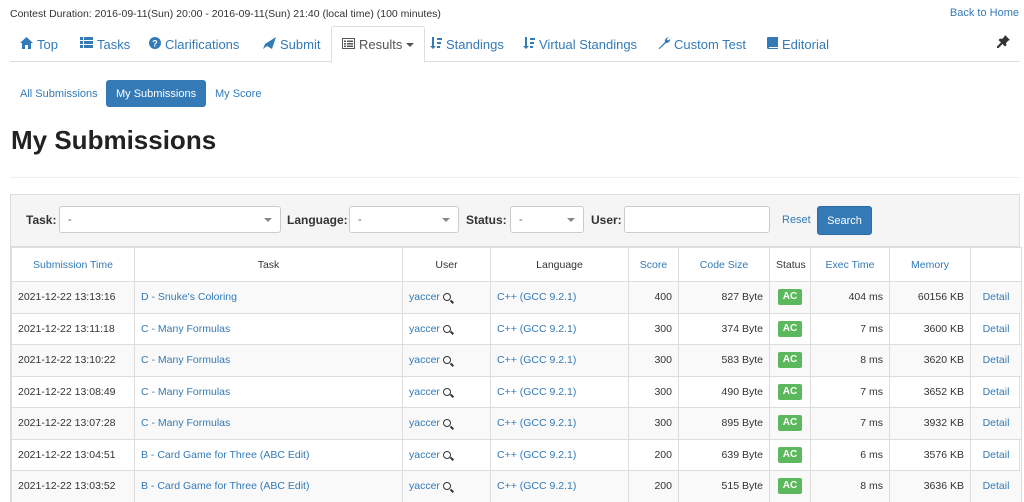  I want to click on search-button: Search, so click(844, 220).